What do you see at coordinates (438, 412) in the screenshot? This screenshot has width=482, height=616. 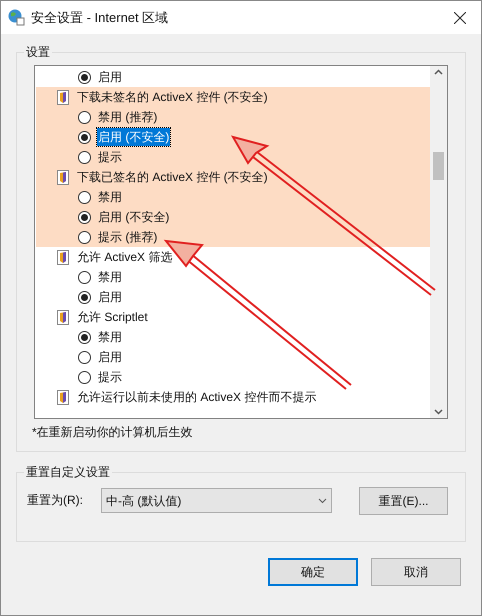 I see `scroll-down-icon` at bounding box center [438, 412].